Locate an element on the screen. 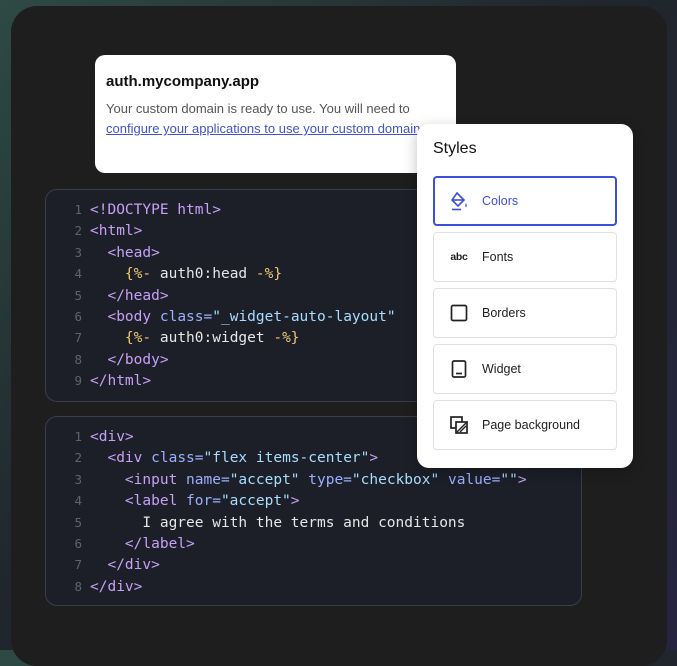 The height and width of the screenshot is (666, 677). styles-option-widget: Widget is located at coordinates (525, 369).